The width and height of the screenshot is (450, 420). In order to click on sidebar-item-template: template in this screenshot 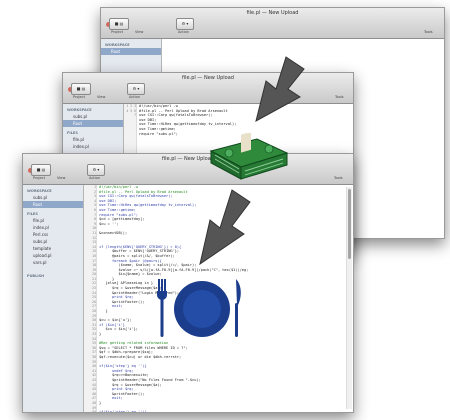, I will do `click(53, 248)`.